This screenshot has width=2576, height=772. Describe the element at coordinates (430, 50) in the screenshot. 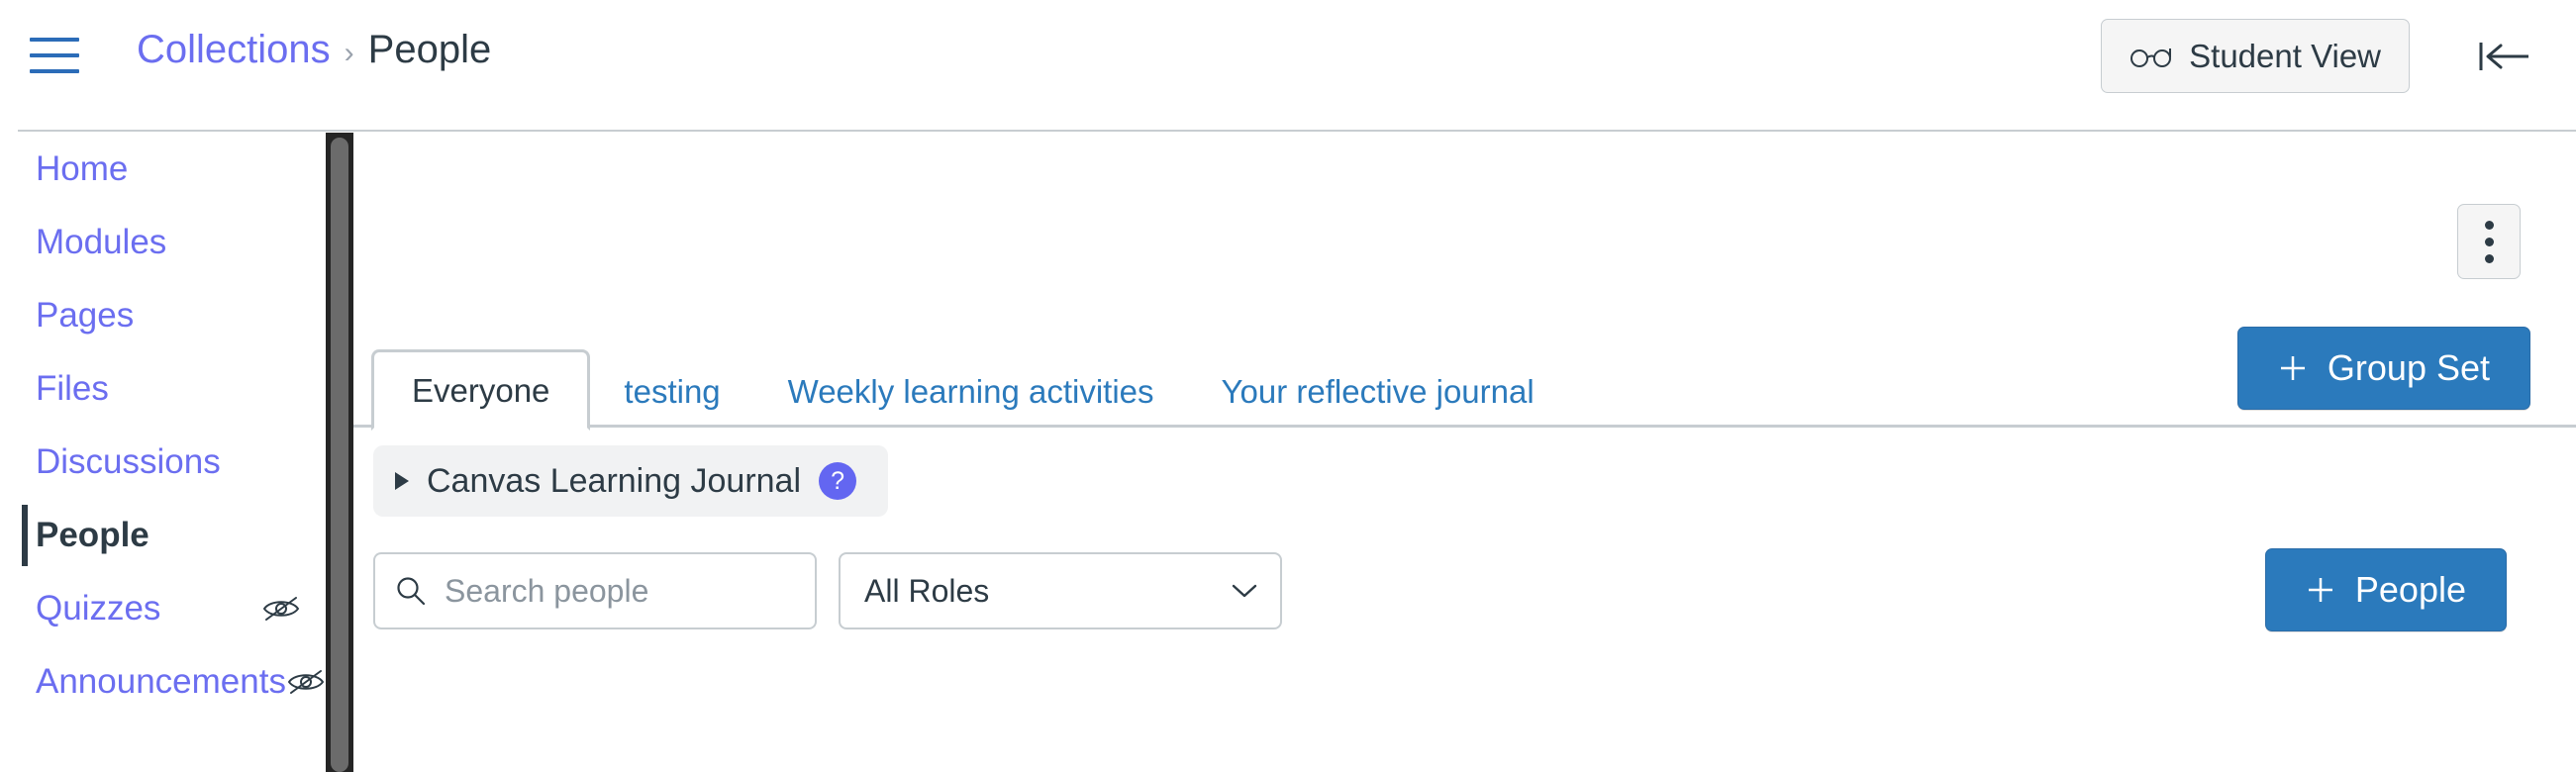

I see `breadcrumb-current-people: People` at that location.